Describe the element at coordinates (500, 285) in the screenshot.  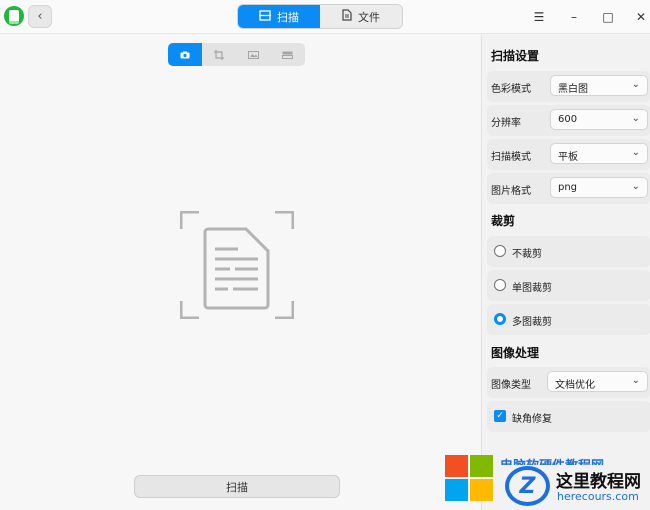
I see `radio-single` at that location.